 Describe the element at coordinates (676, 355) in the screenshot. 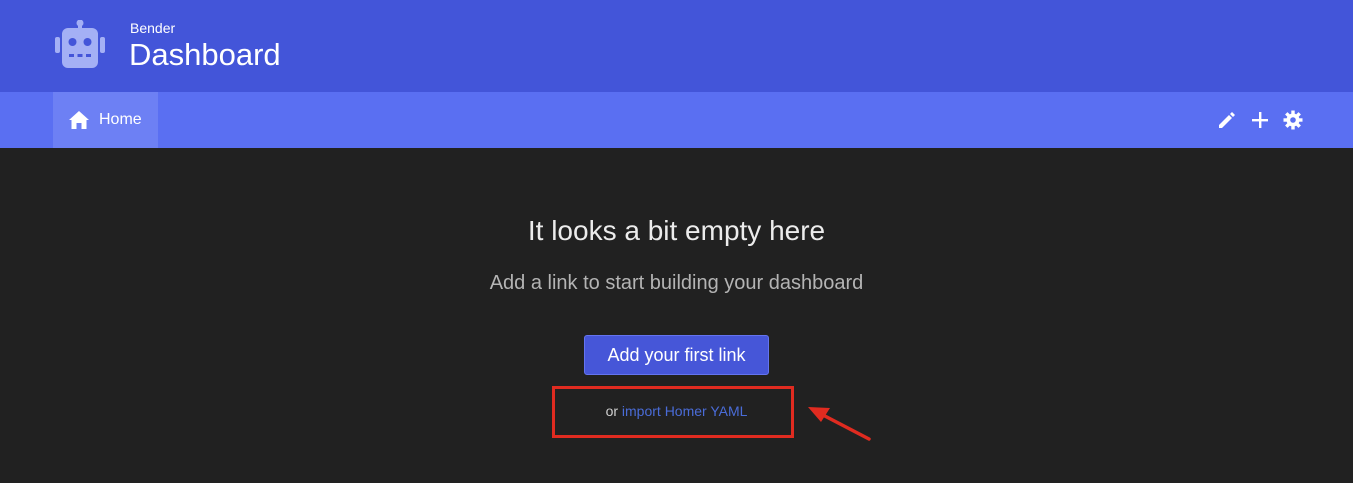

I see `add-first-link-button: Add your first link` at that location.